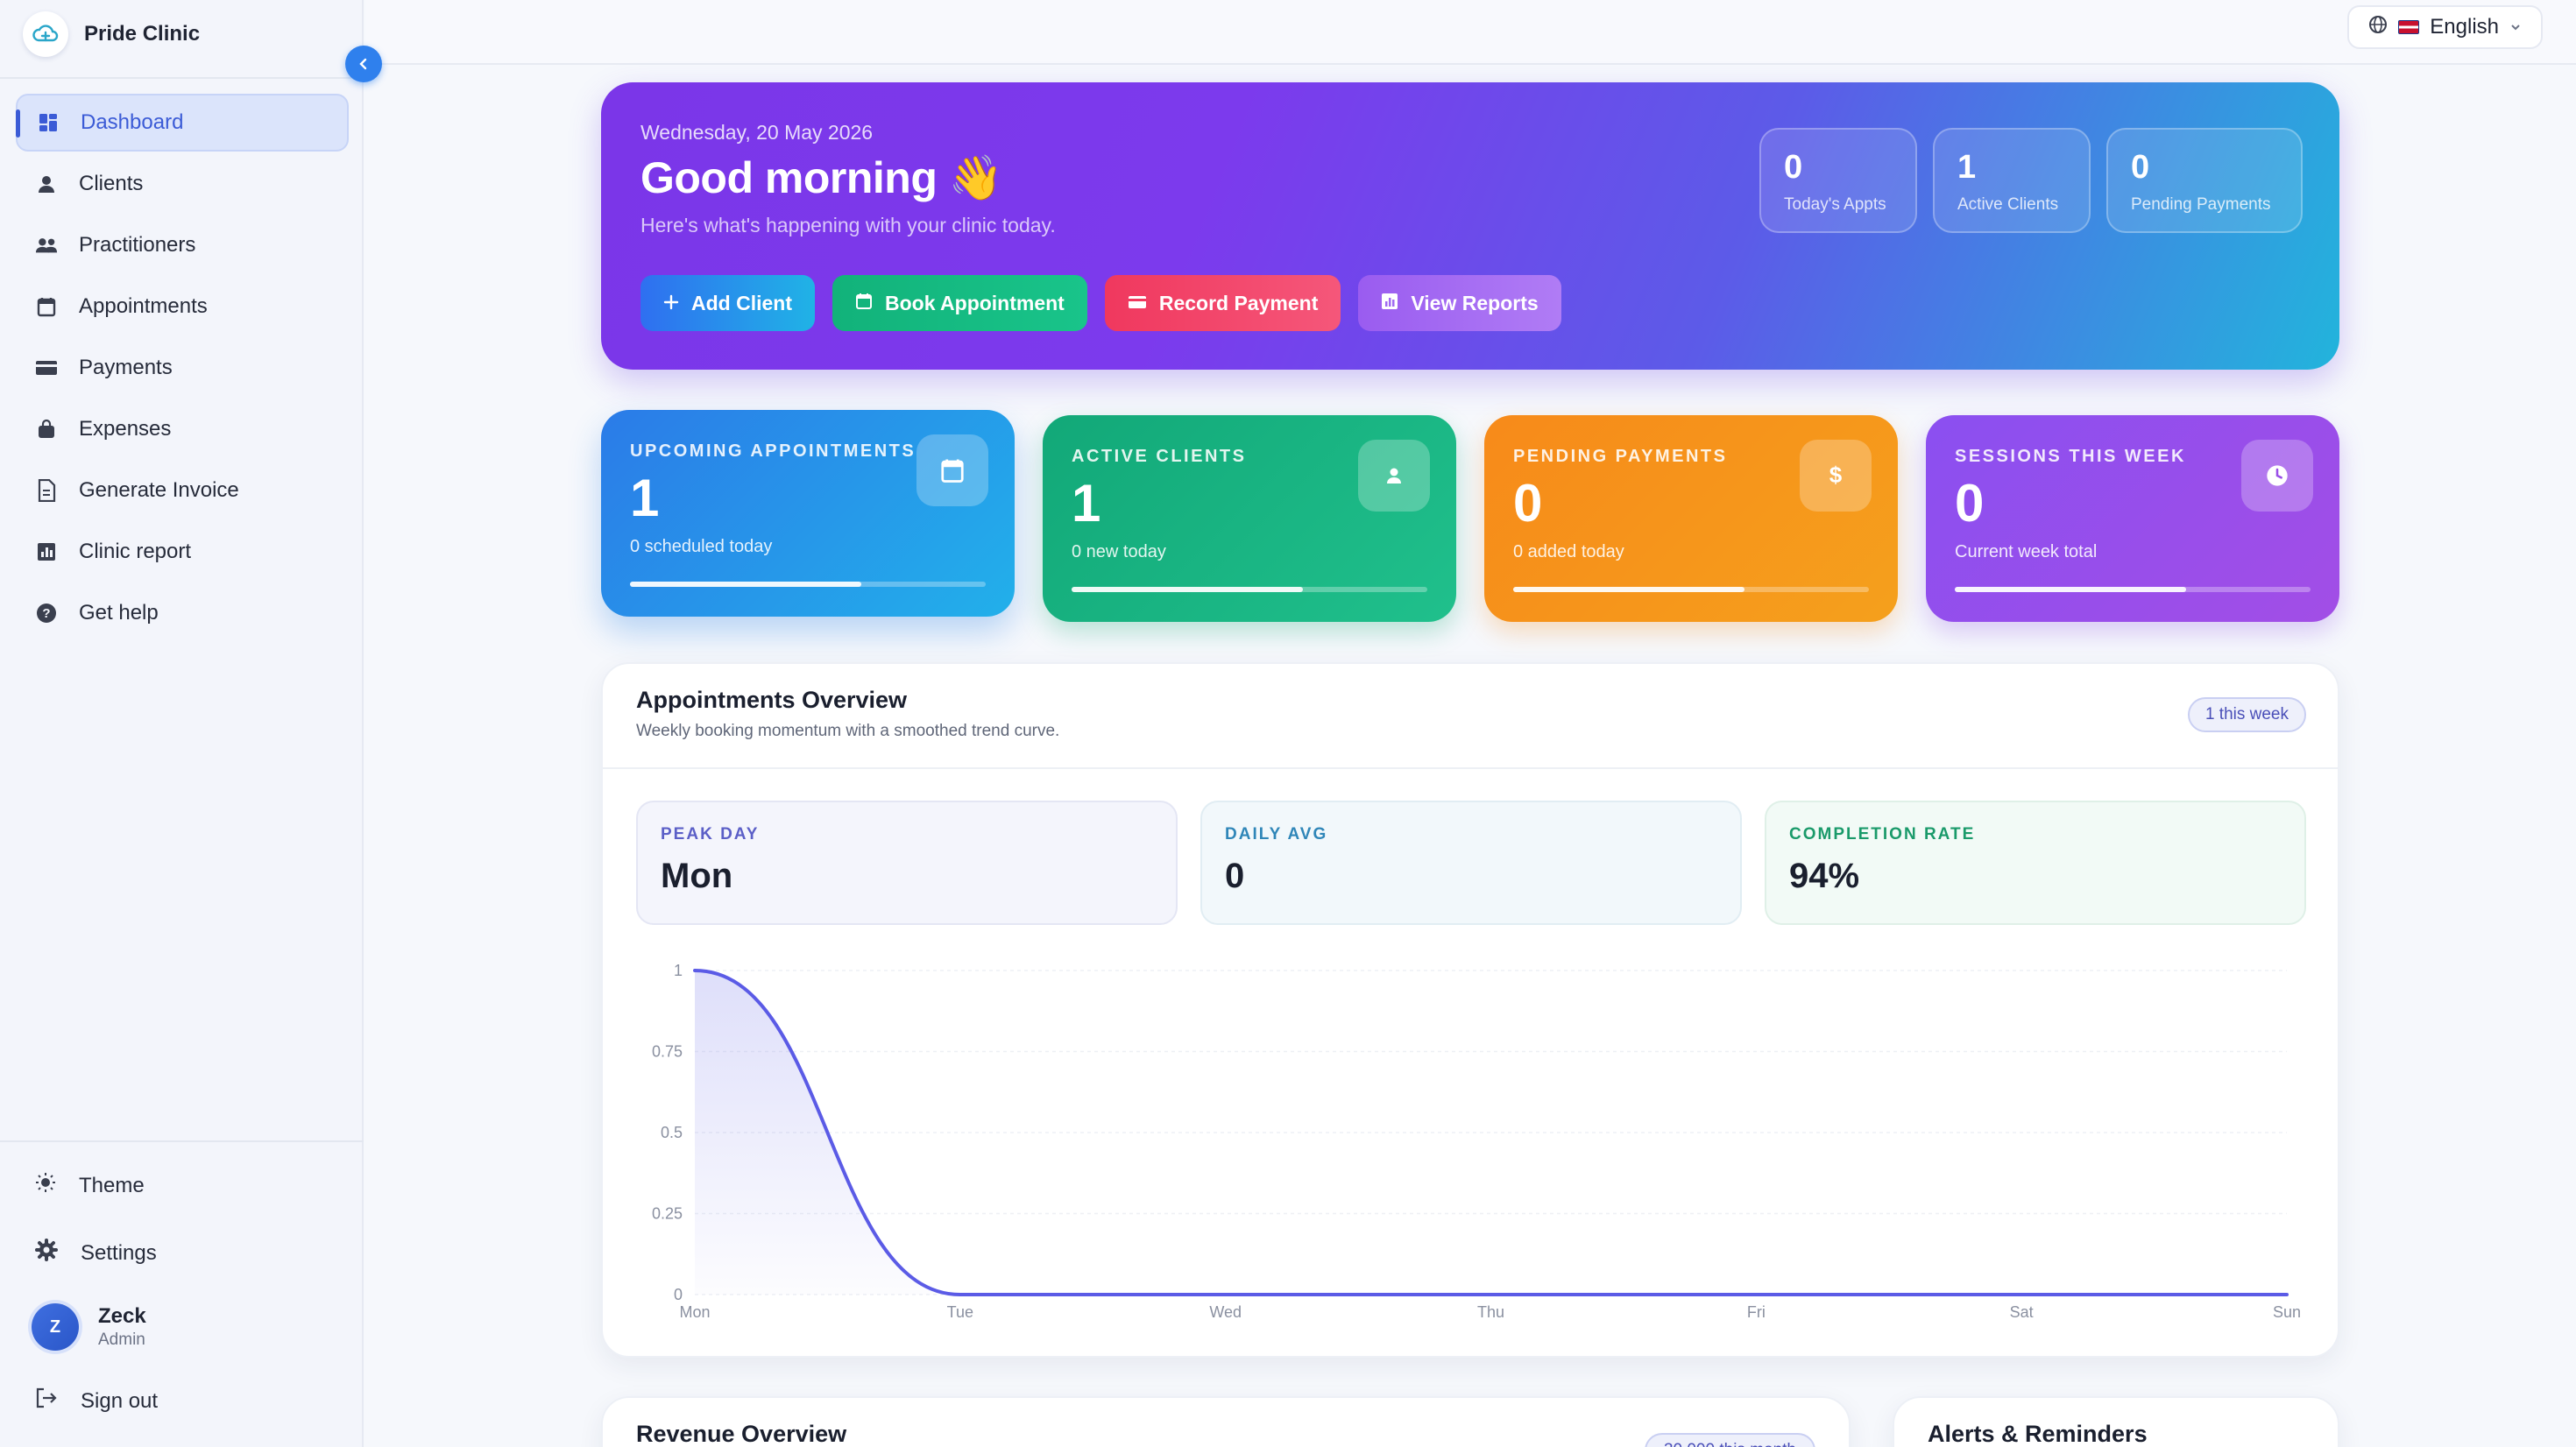 This screenshot has height=1447, width=2576. I want to click on language-selector: English, so click(2445, 27).